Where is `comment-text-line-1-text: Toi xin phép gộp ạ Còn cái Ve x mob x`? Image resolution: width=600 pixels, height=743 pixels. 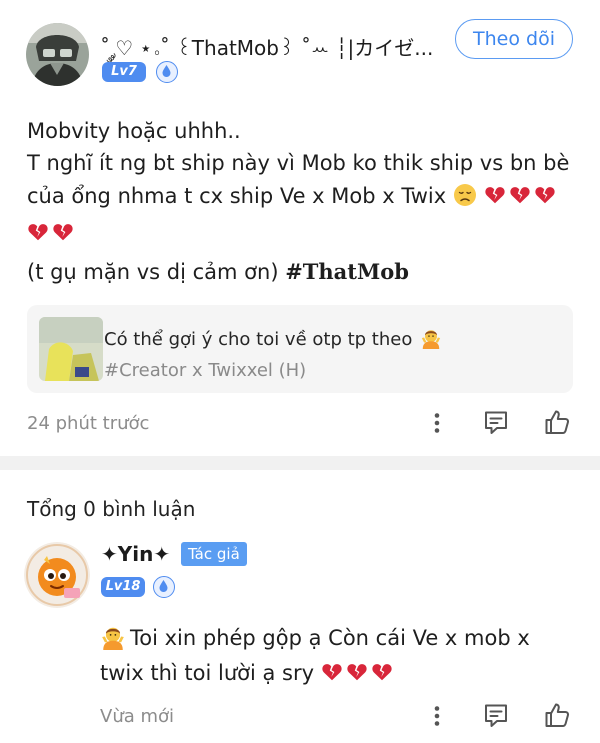 comment-text-line-1-text: Toi xin phép gộp ạ Còn cái Ve x mob x is located at coordinates (330, 638).